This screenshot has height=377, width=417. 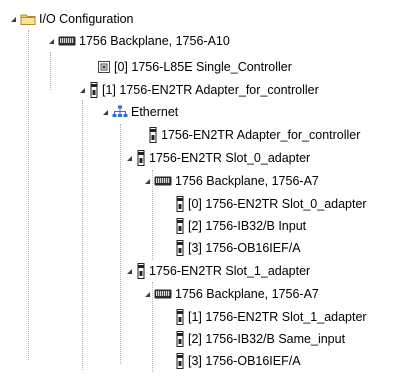 I want to click on tree-item-slot1-backplane: 1756 Backplane, 1756-A7, so click(x=230, y=294).